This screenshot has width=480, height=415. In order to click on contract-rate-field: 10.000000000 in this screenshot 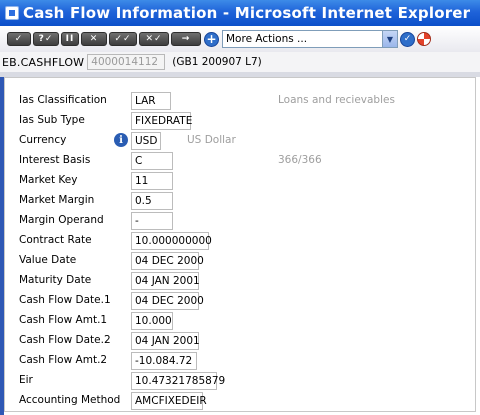, I will do `click(171, 241)`.